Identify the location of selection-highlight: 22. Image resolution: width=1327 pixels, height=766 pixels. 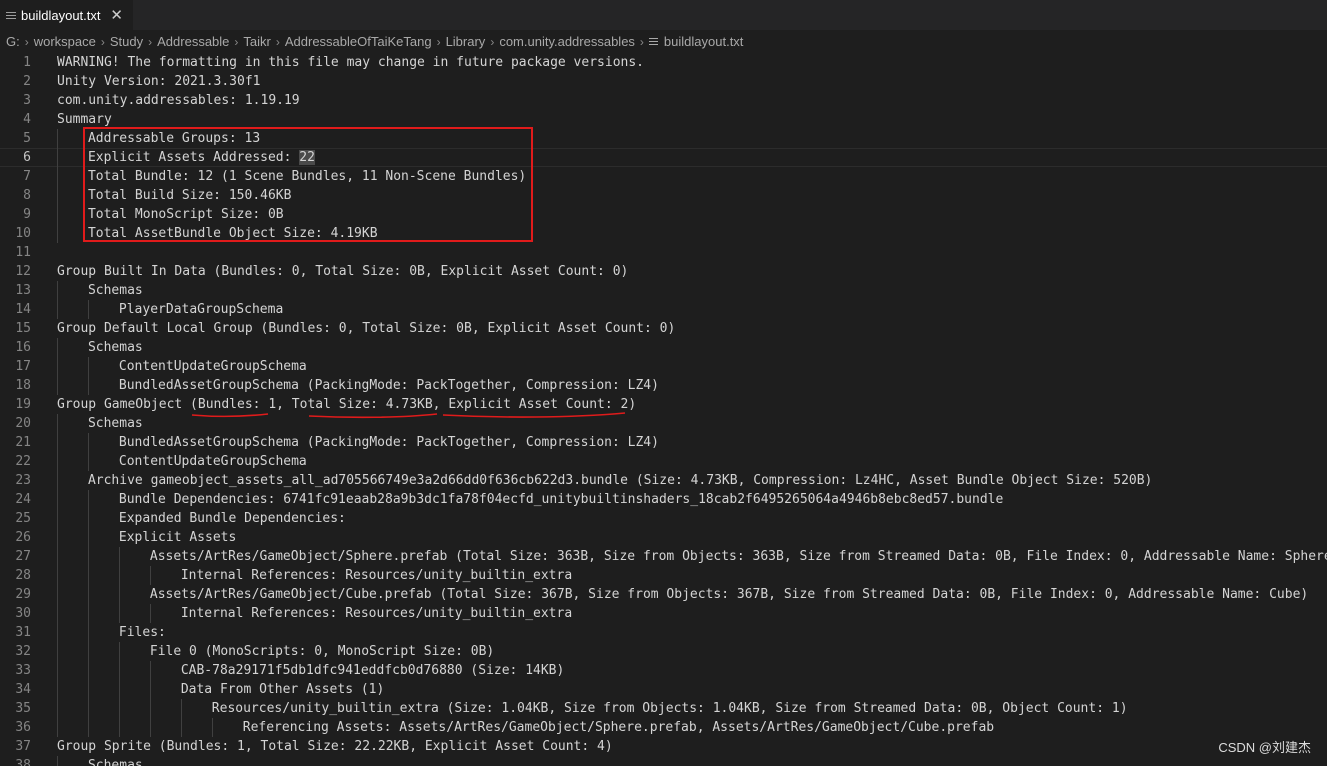
(307, 157).